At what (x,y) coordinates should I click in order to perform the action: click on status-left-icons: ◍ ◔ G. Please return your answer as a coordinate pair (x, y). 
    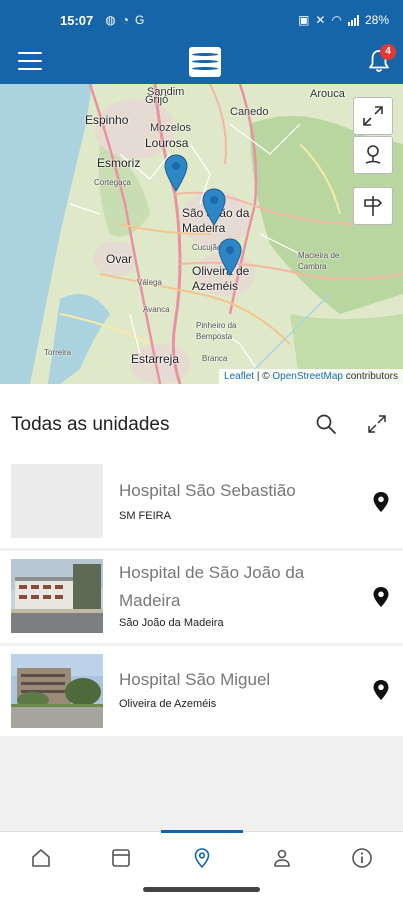
    Looking at the image, I should click on (124, 20).